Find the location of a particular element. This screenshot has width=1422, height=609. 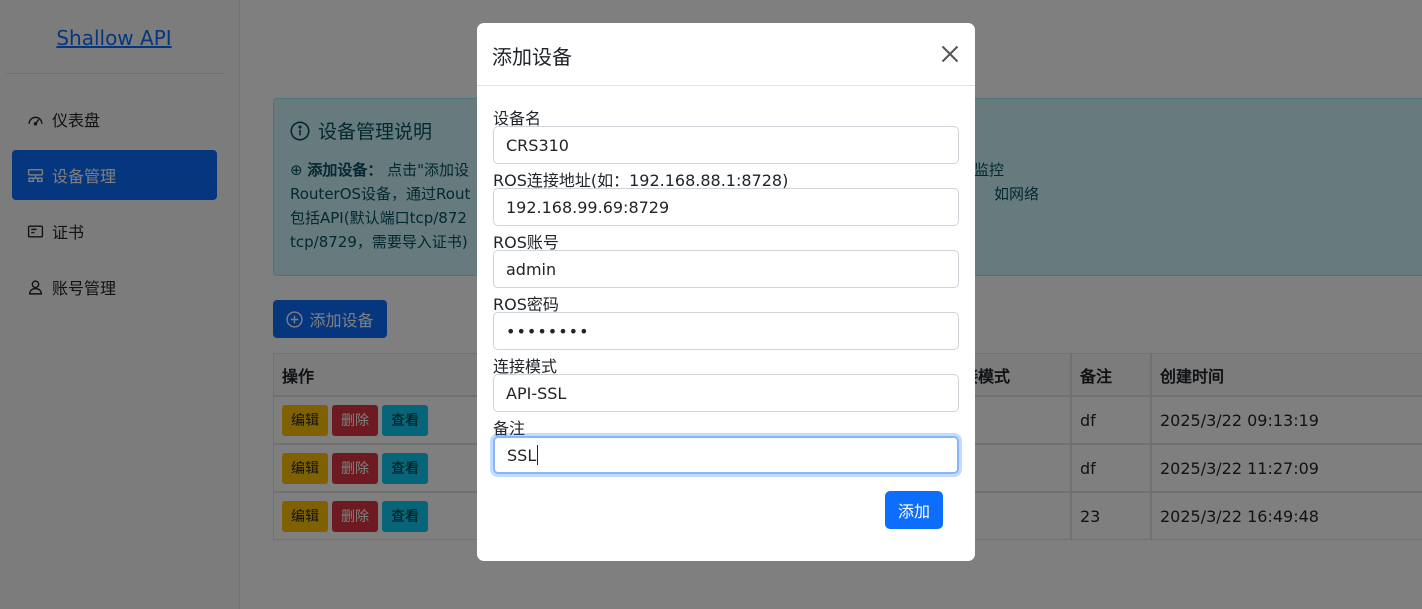

ros-address-input: 192.168.99.69:8729 is located at coordinates (726, 207).